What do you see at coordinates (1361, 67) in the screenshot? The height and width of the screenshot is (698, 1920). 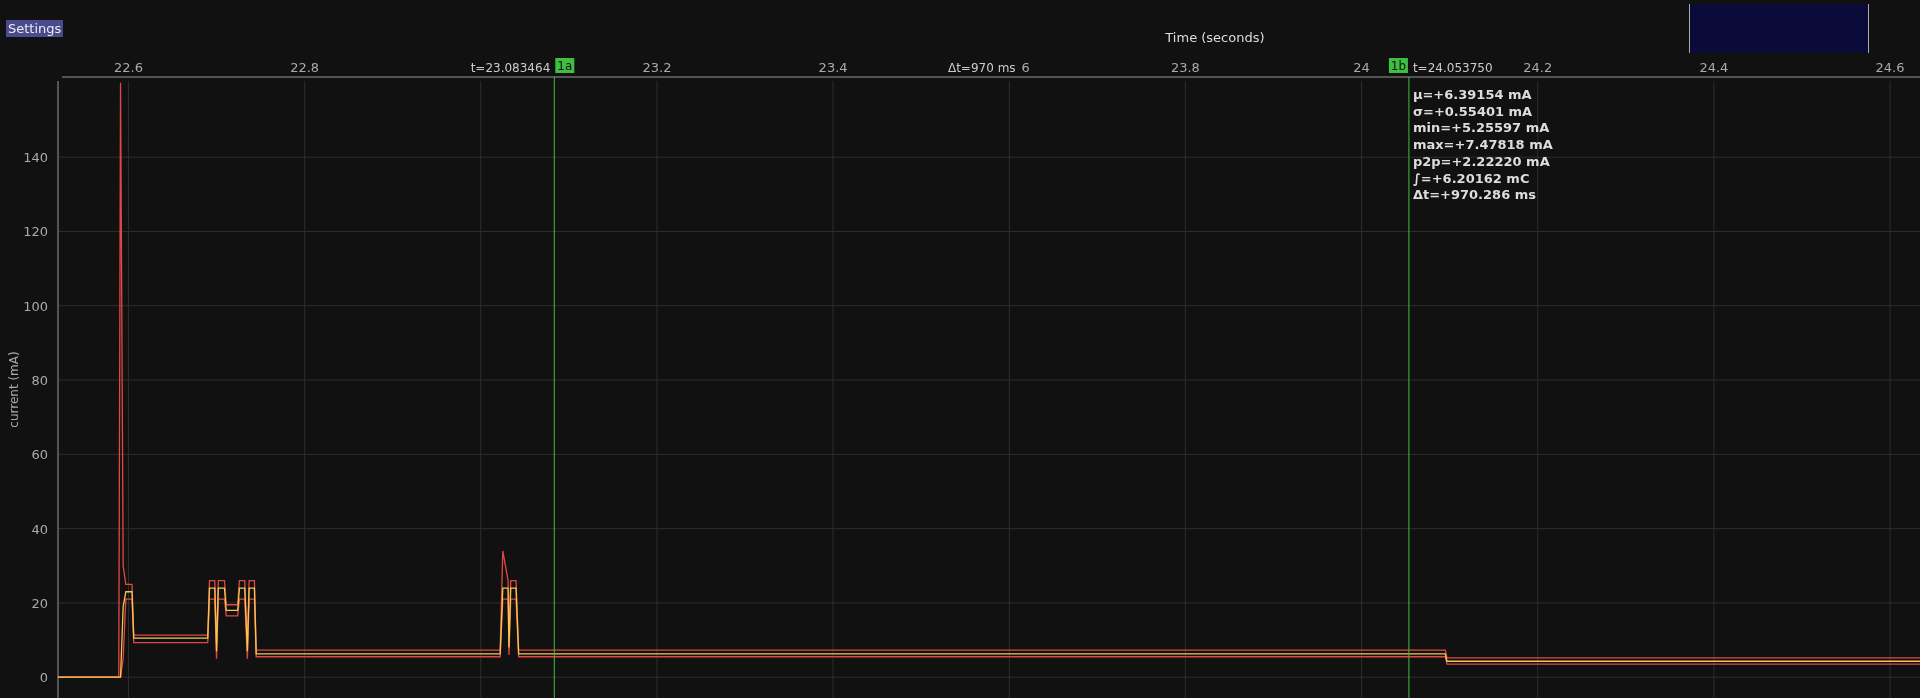 I see `x-tick-label: 24` at bounding box center [1361, 67].